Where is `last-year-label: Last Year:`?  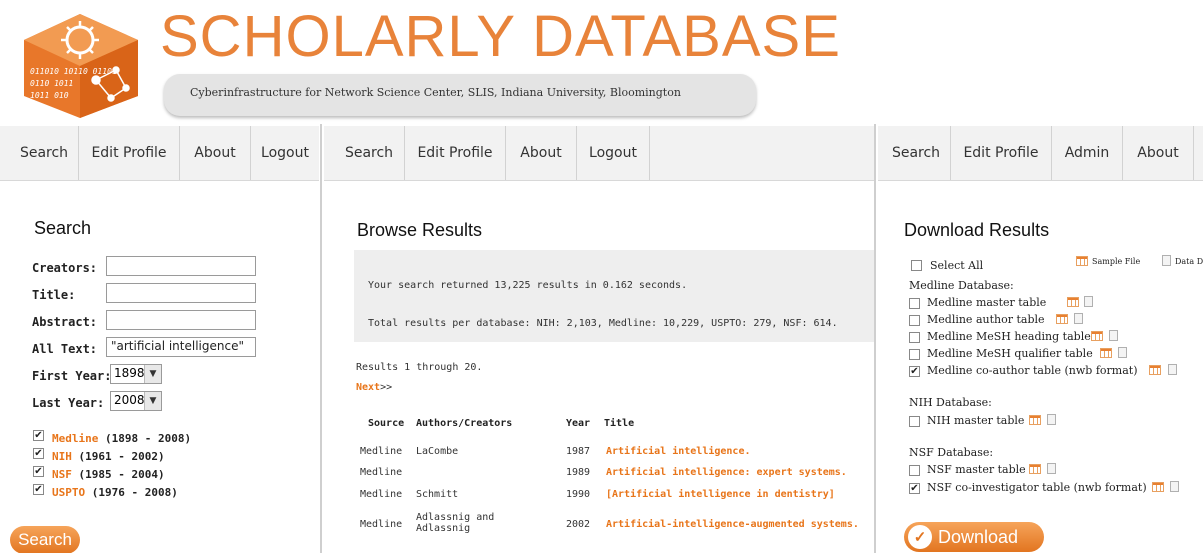
last-year-label: Last Year: is located at coordinates (68, 403).